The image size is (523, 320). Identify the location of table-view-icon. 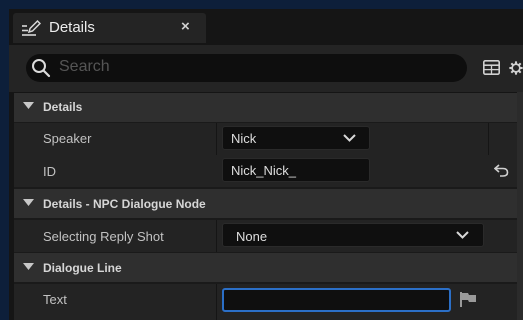
(491, 67).